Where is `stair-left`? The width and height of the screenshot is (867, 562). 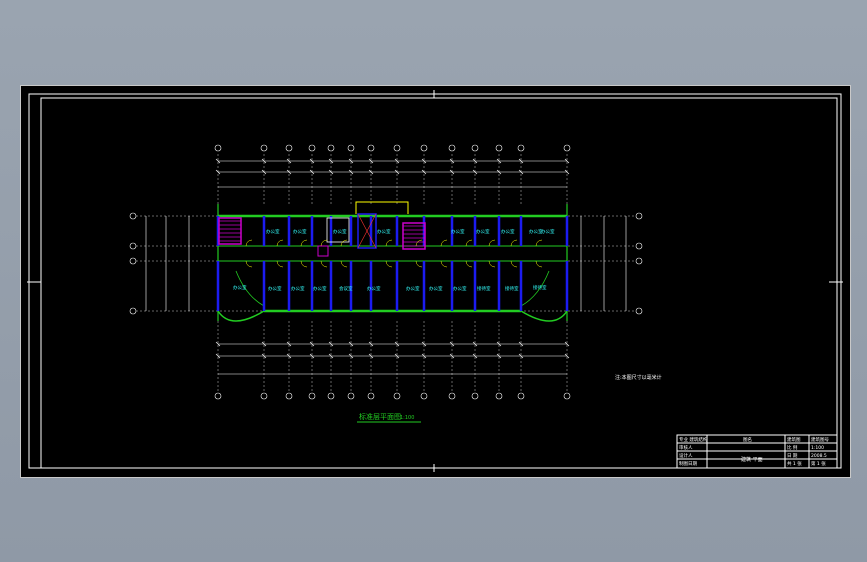
stair-left is located at coordinates (230, 231).